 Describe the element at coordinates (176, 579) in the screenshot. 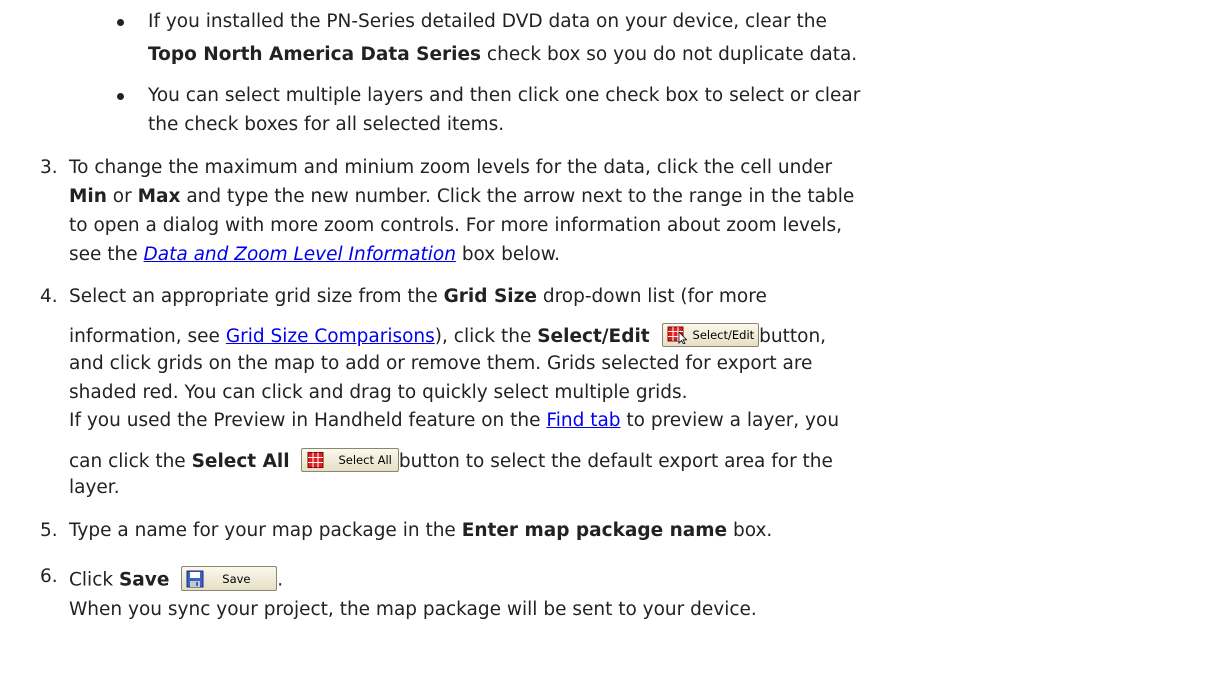

I see `step-6-line-1: Click Save Save .` at that location.